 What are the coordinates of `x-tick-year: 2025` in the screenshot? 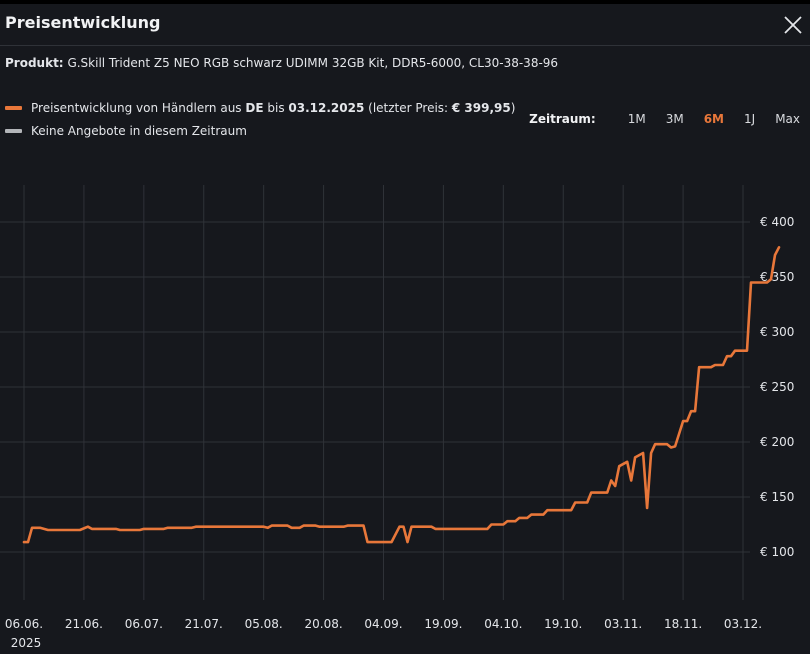 It's located at (26, 643).